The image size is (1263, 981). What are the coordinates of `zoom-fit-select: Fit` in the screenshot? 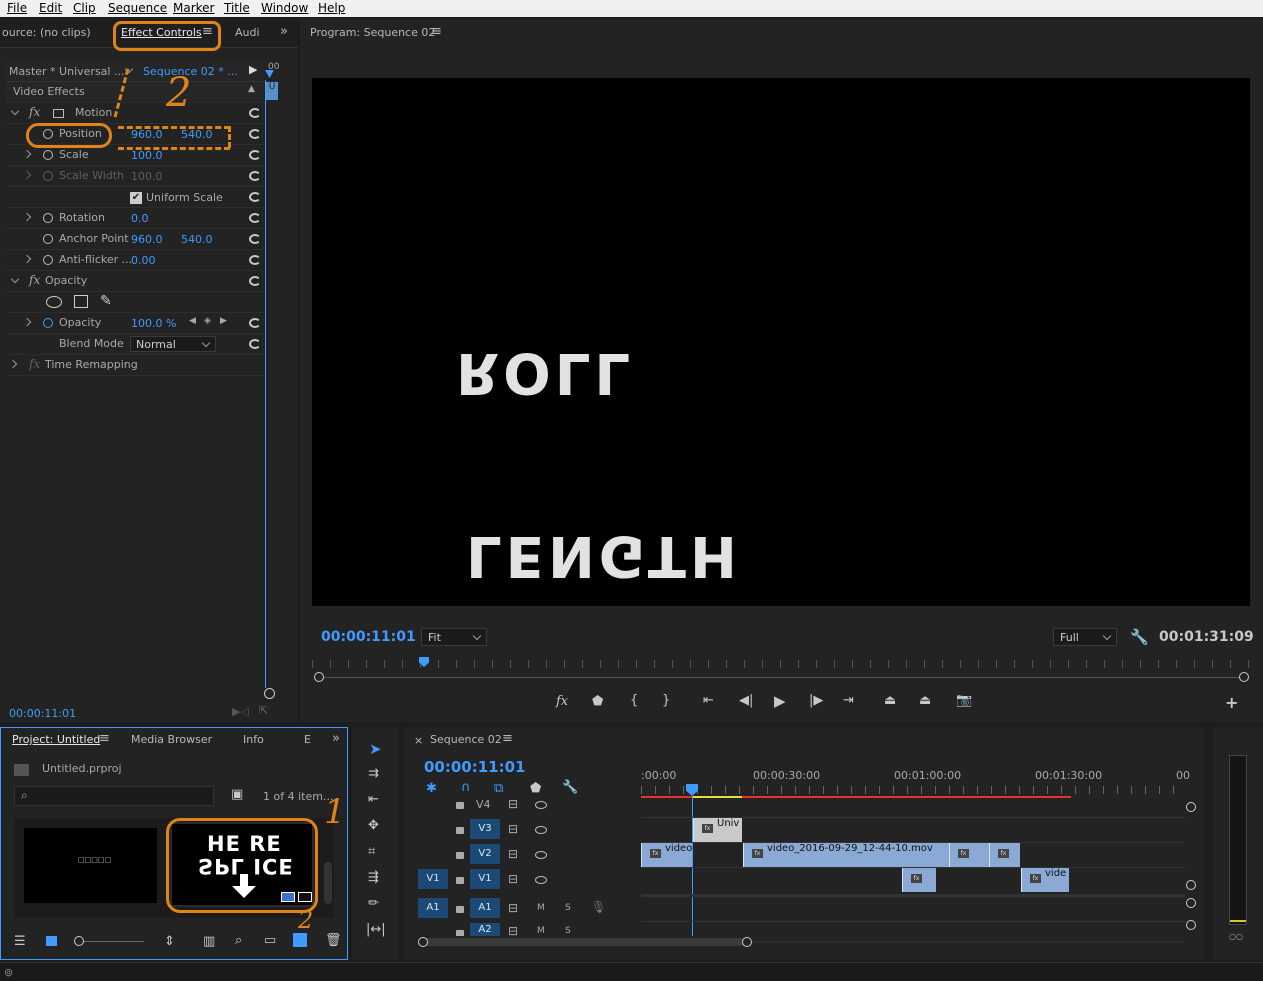 It's located at (454, 637).